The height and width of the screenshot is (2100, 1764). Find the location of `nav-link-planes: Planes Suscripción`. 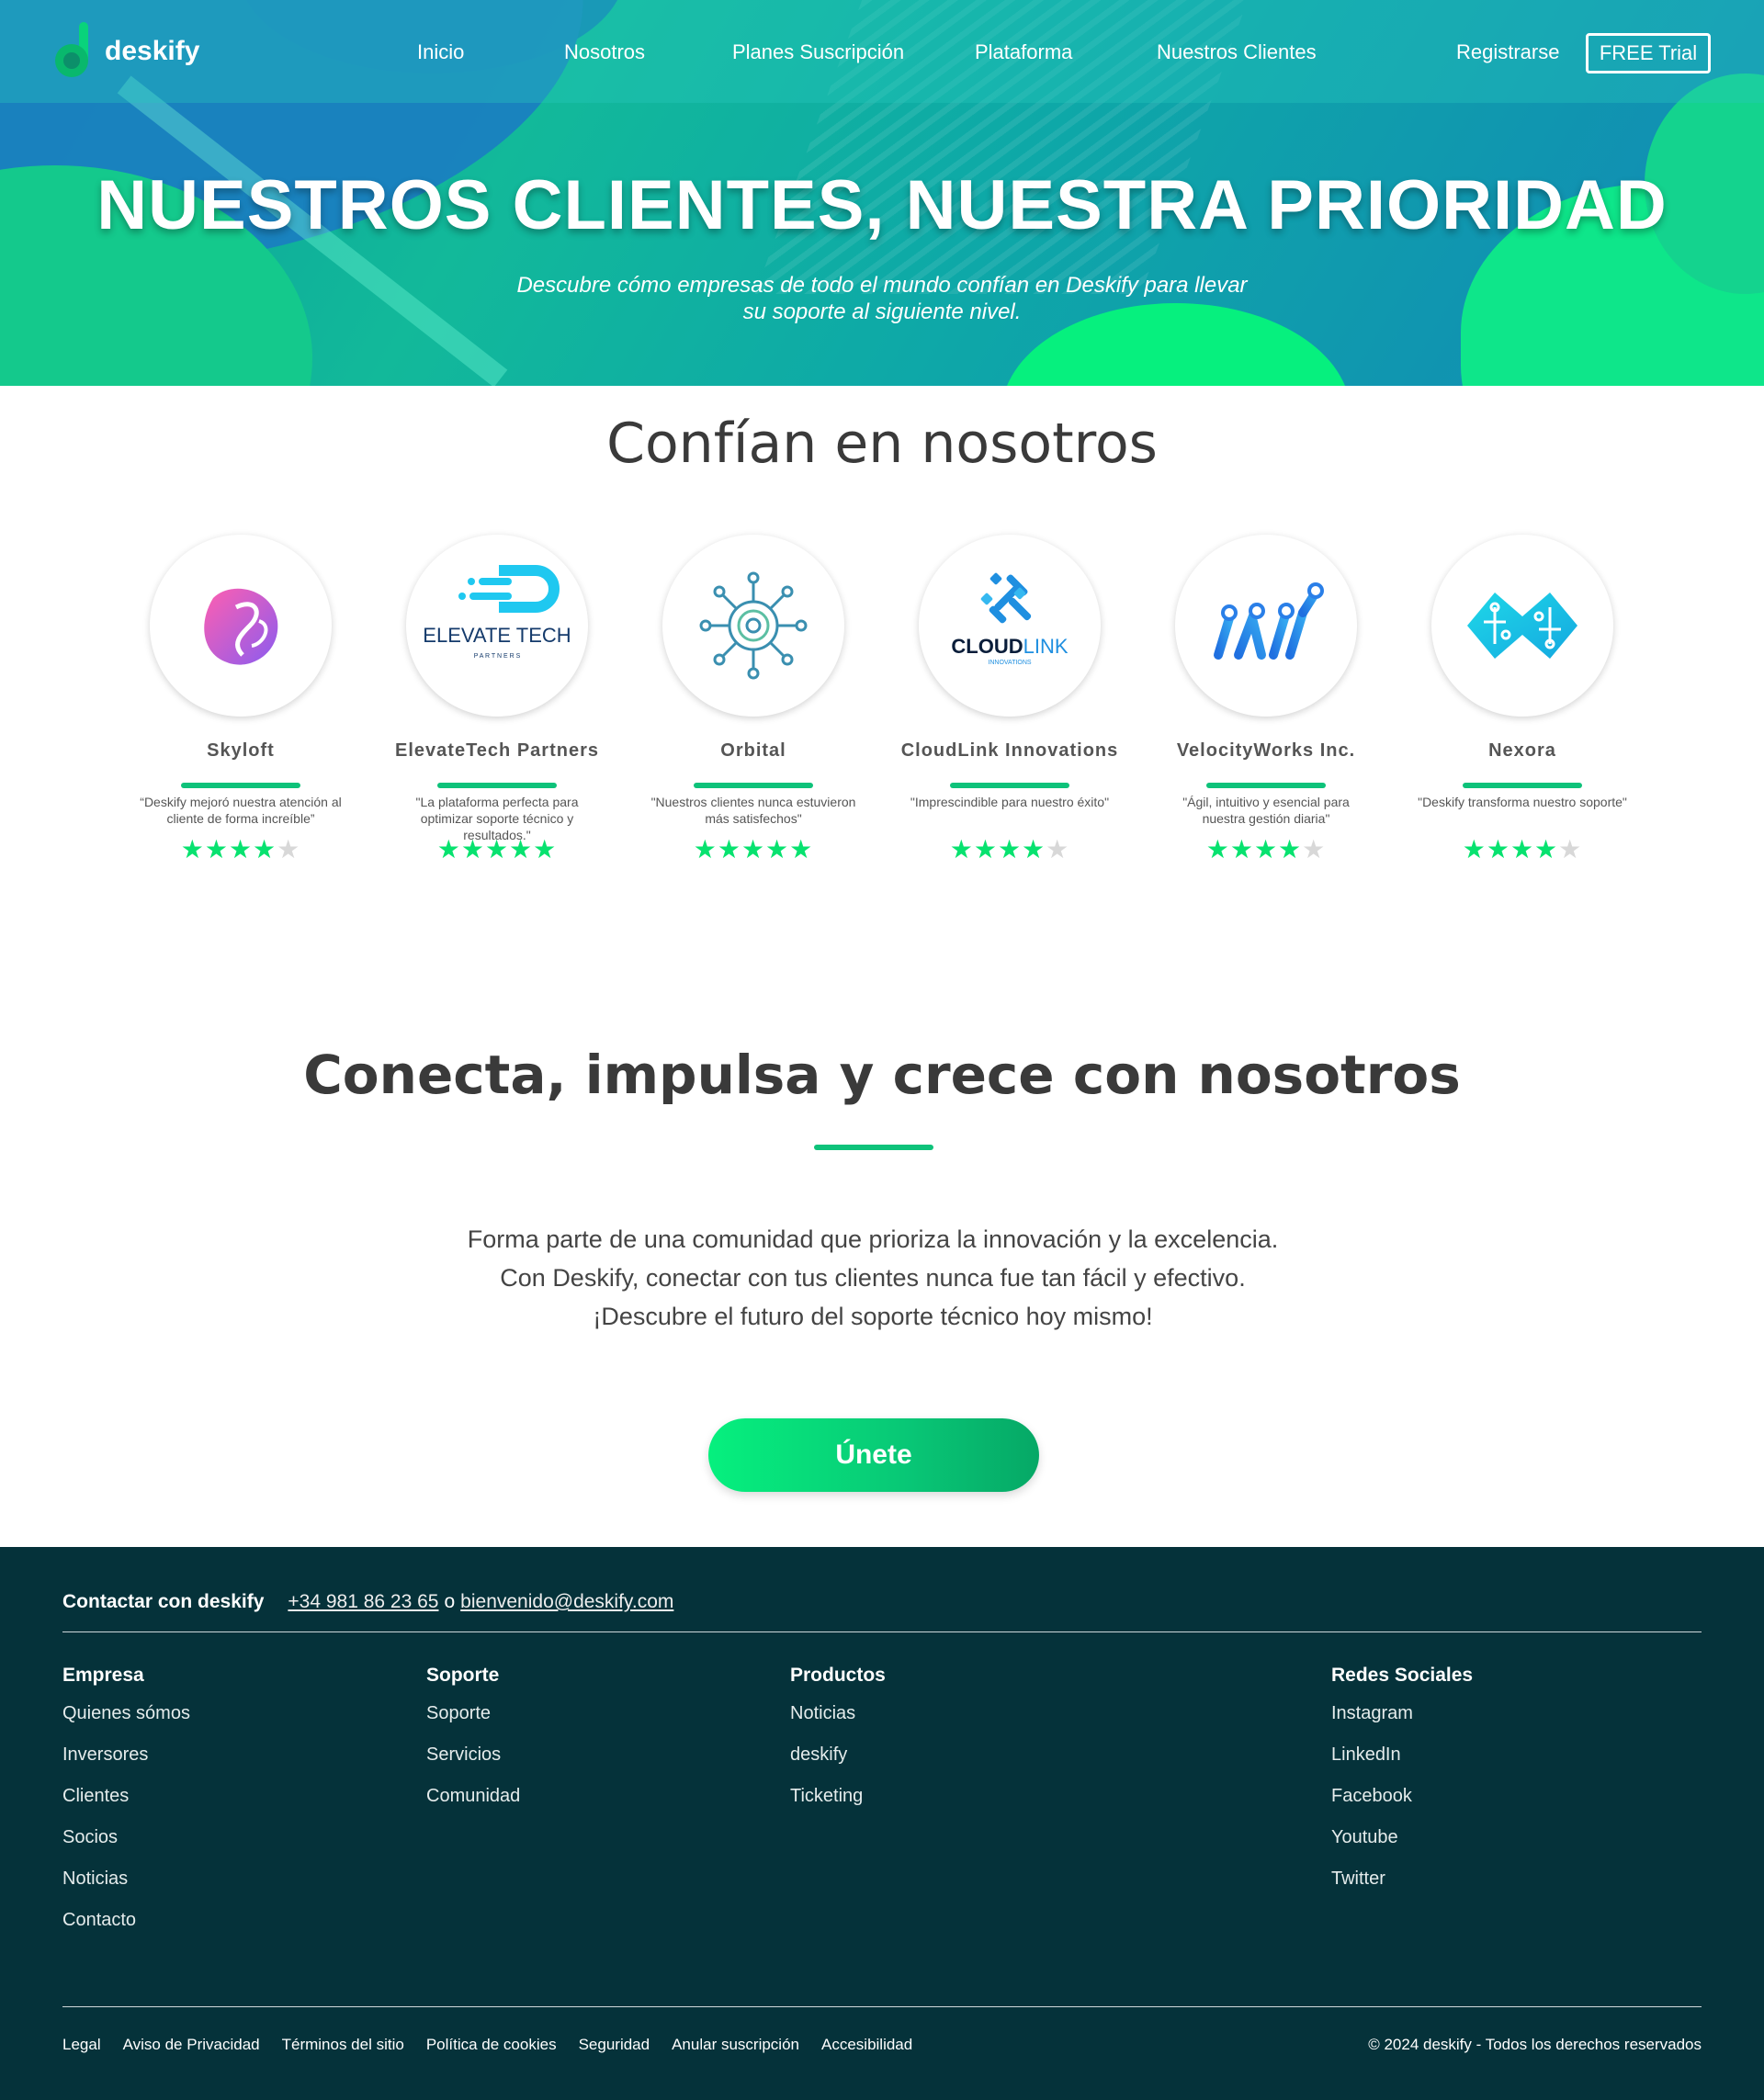

nav-link-planes: Planes Suscripción is located at coordinates (818, 52).